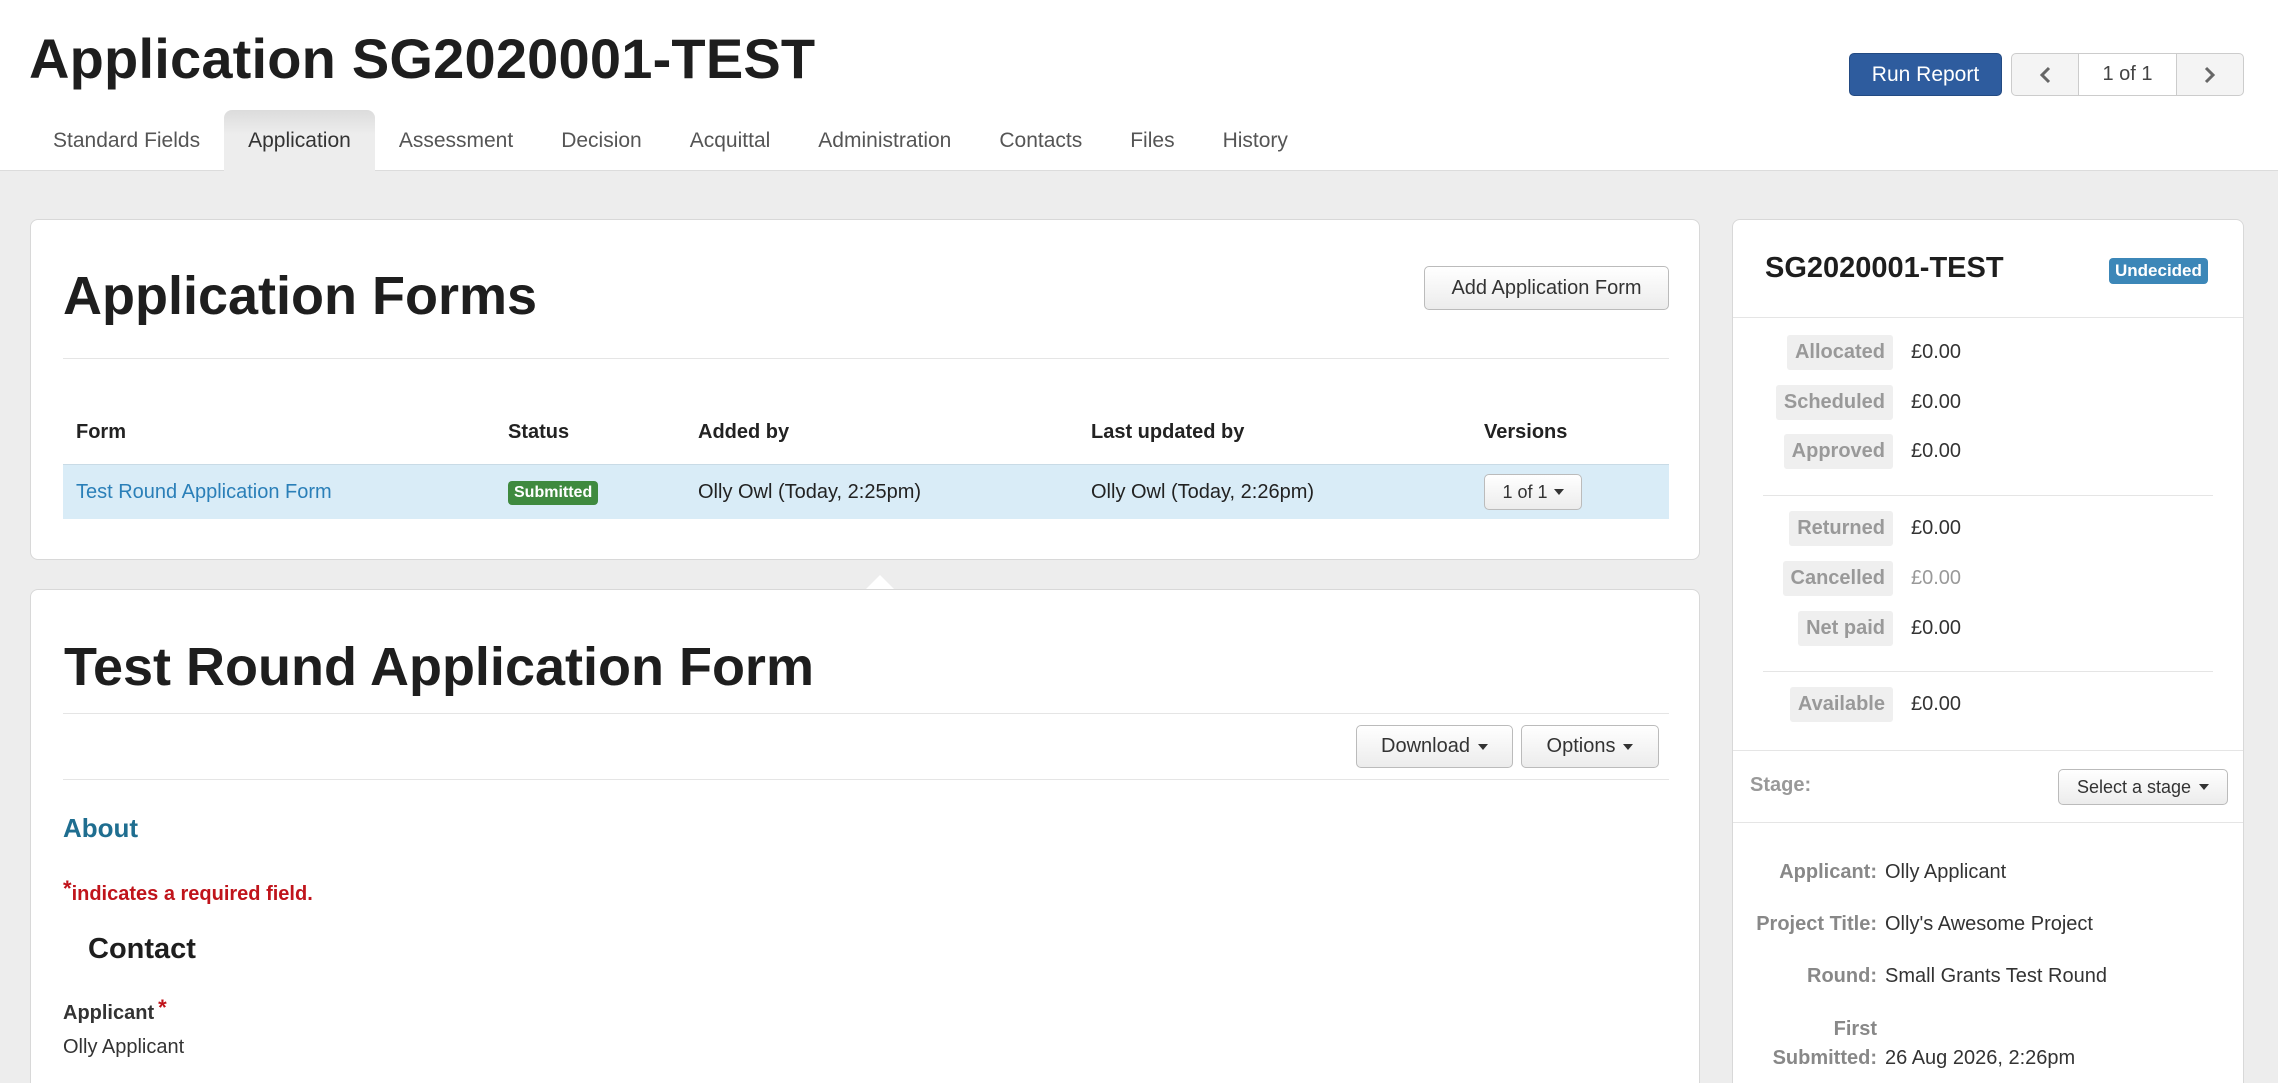 Image resolution: width=2278 pixels, height=1083 pixels. What do you see at coordinates (744, 431) in the screenshot?
I see `column-header-added-by: Added by` at bounding box center [744, 431].